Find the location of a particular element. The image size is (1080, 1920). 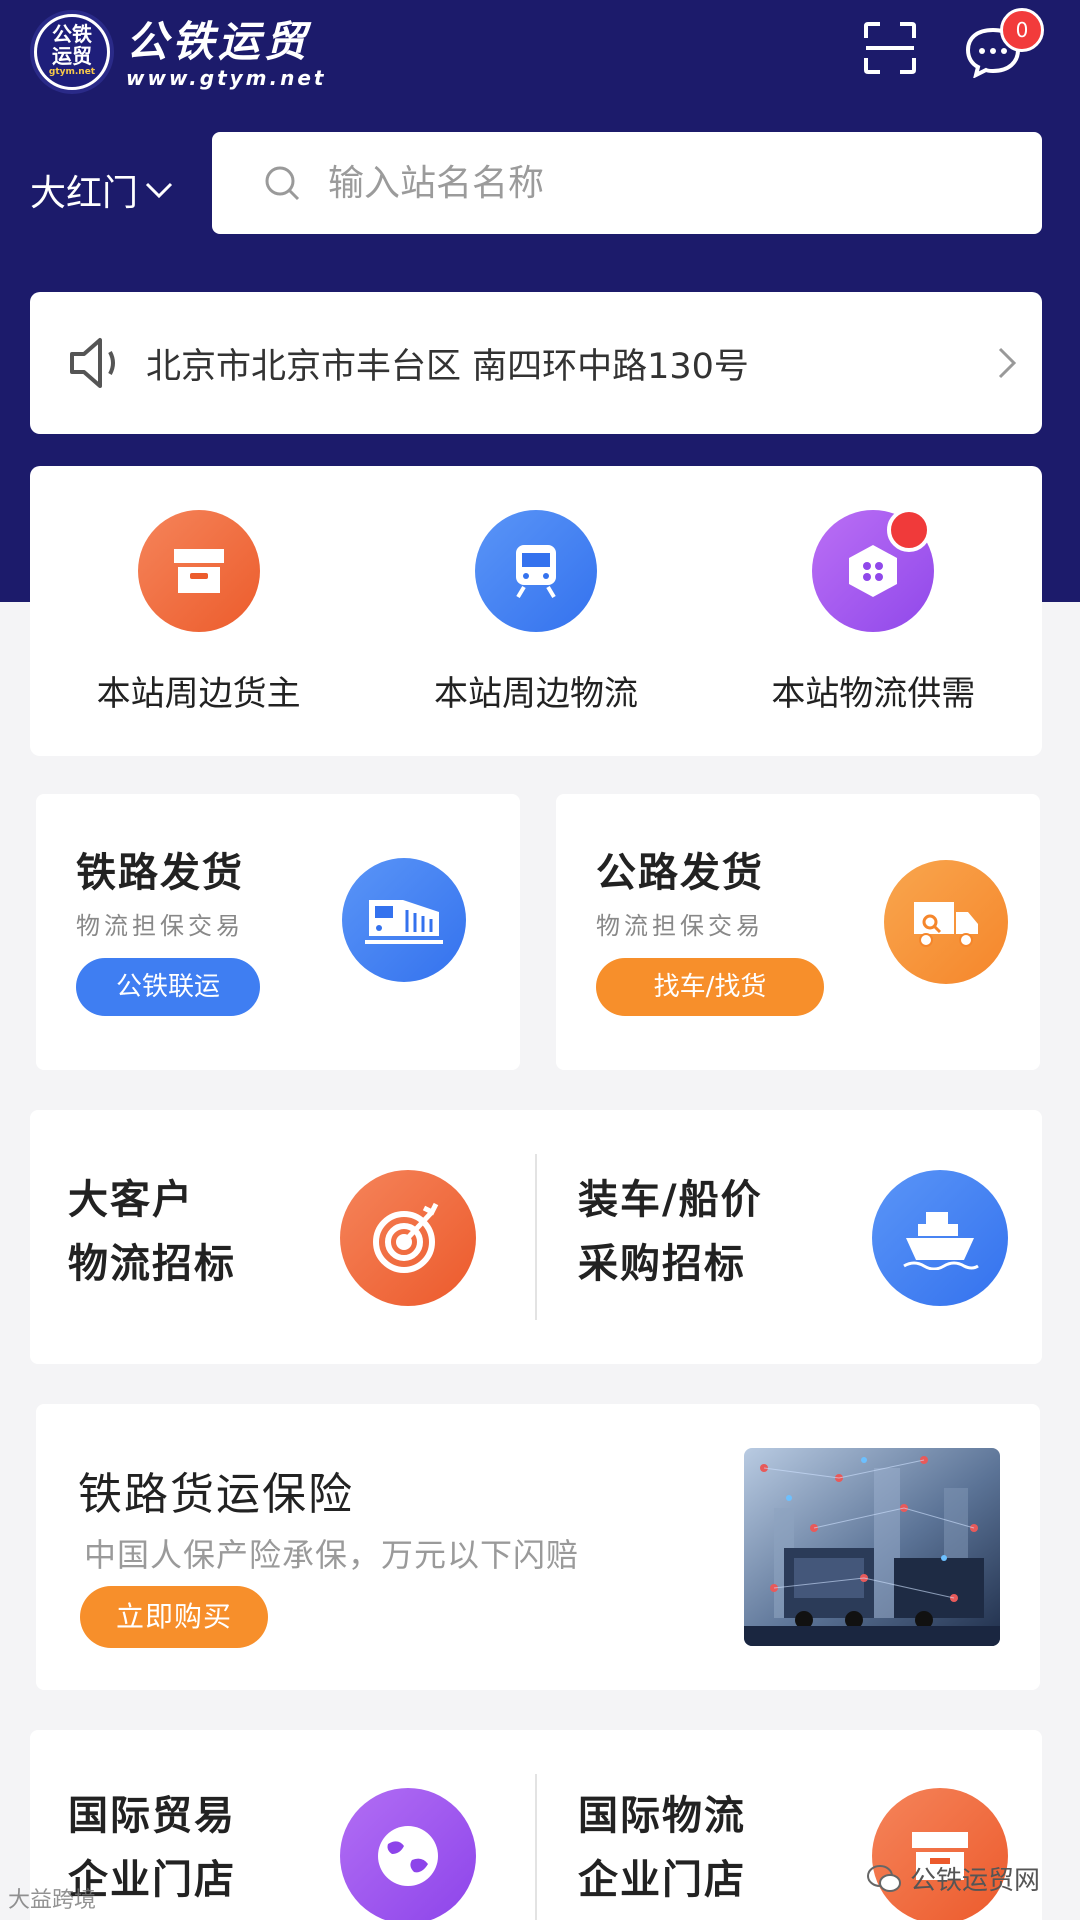

quick-link-label: 本站周边货主 is located at coordinates (198, 694).